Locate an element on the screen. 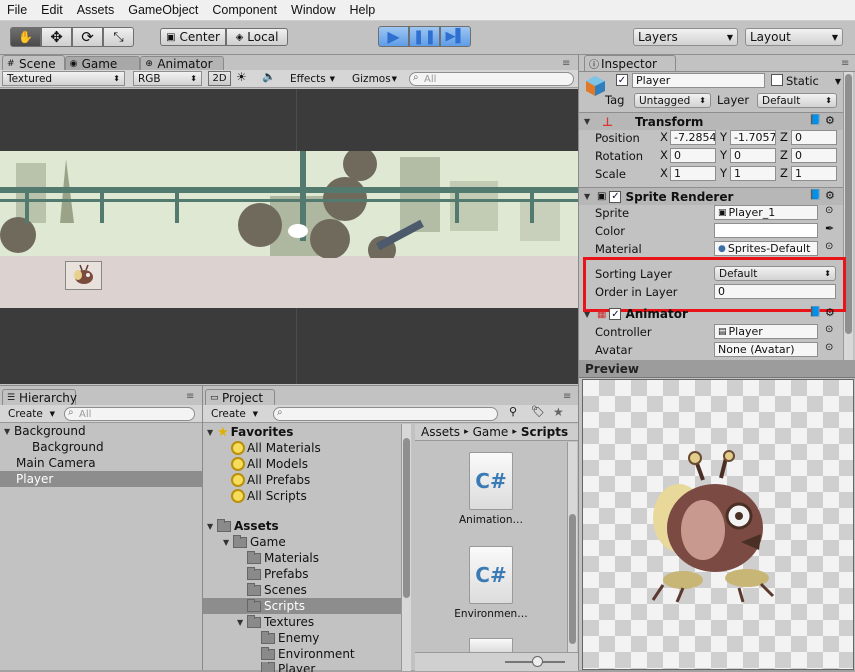  filter-type-icon: ⚲ is located at coordinates (513, 411).